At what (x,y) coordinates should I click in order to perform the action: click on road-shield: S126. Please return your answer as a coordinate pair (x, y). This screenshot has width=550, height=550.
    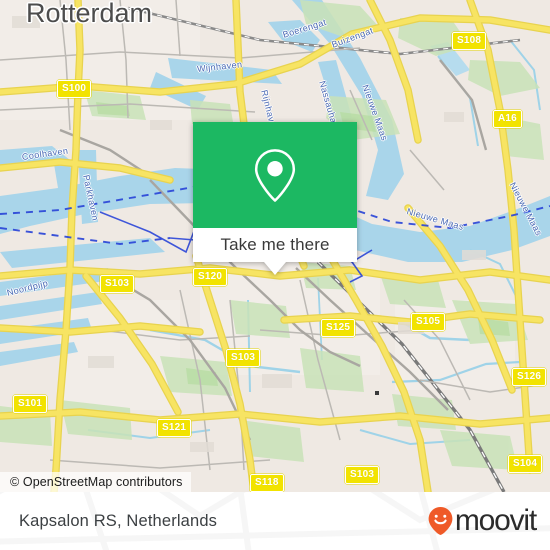
    Looking at the image, I should click on (529, 377).